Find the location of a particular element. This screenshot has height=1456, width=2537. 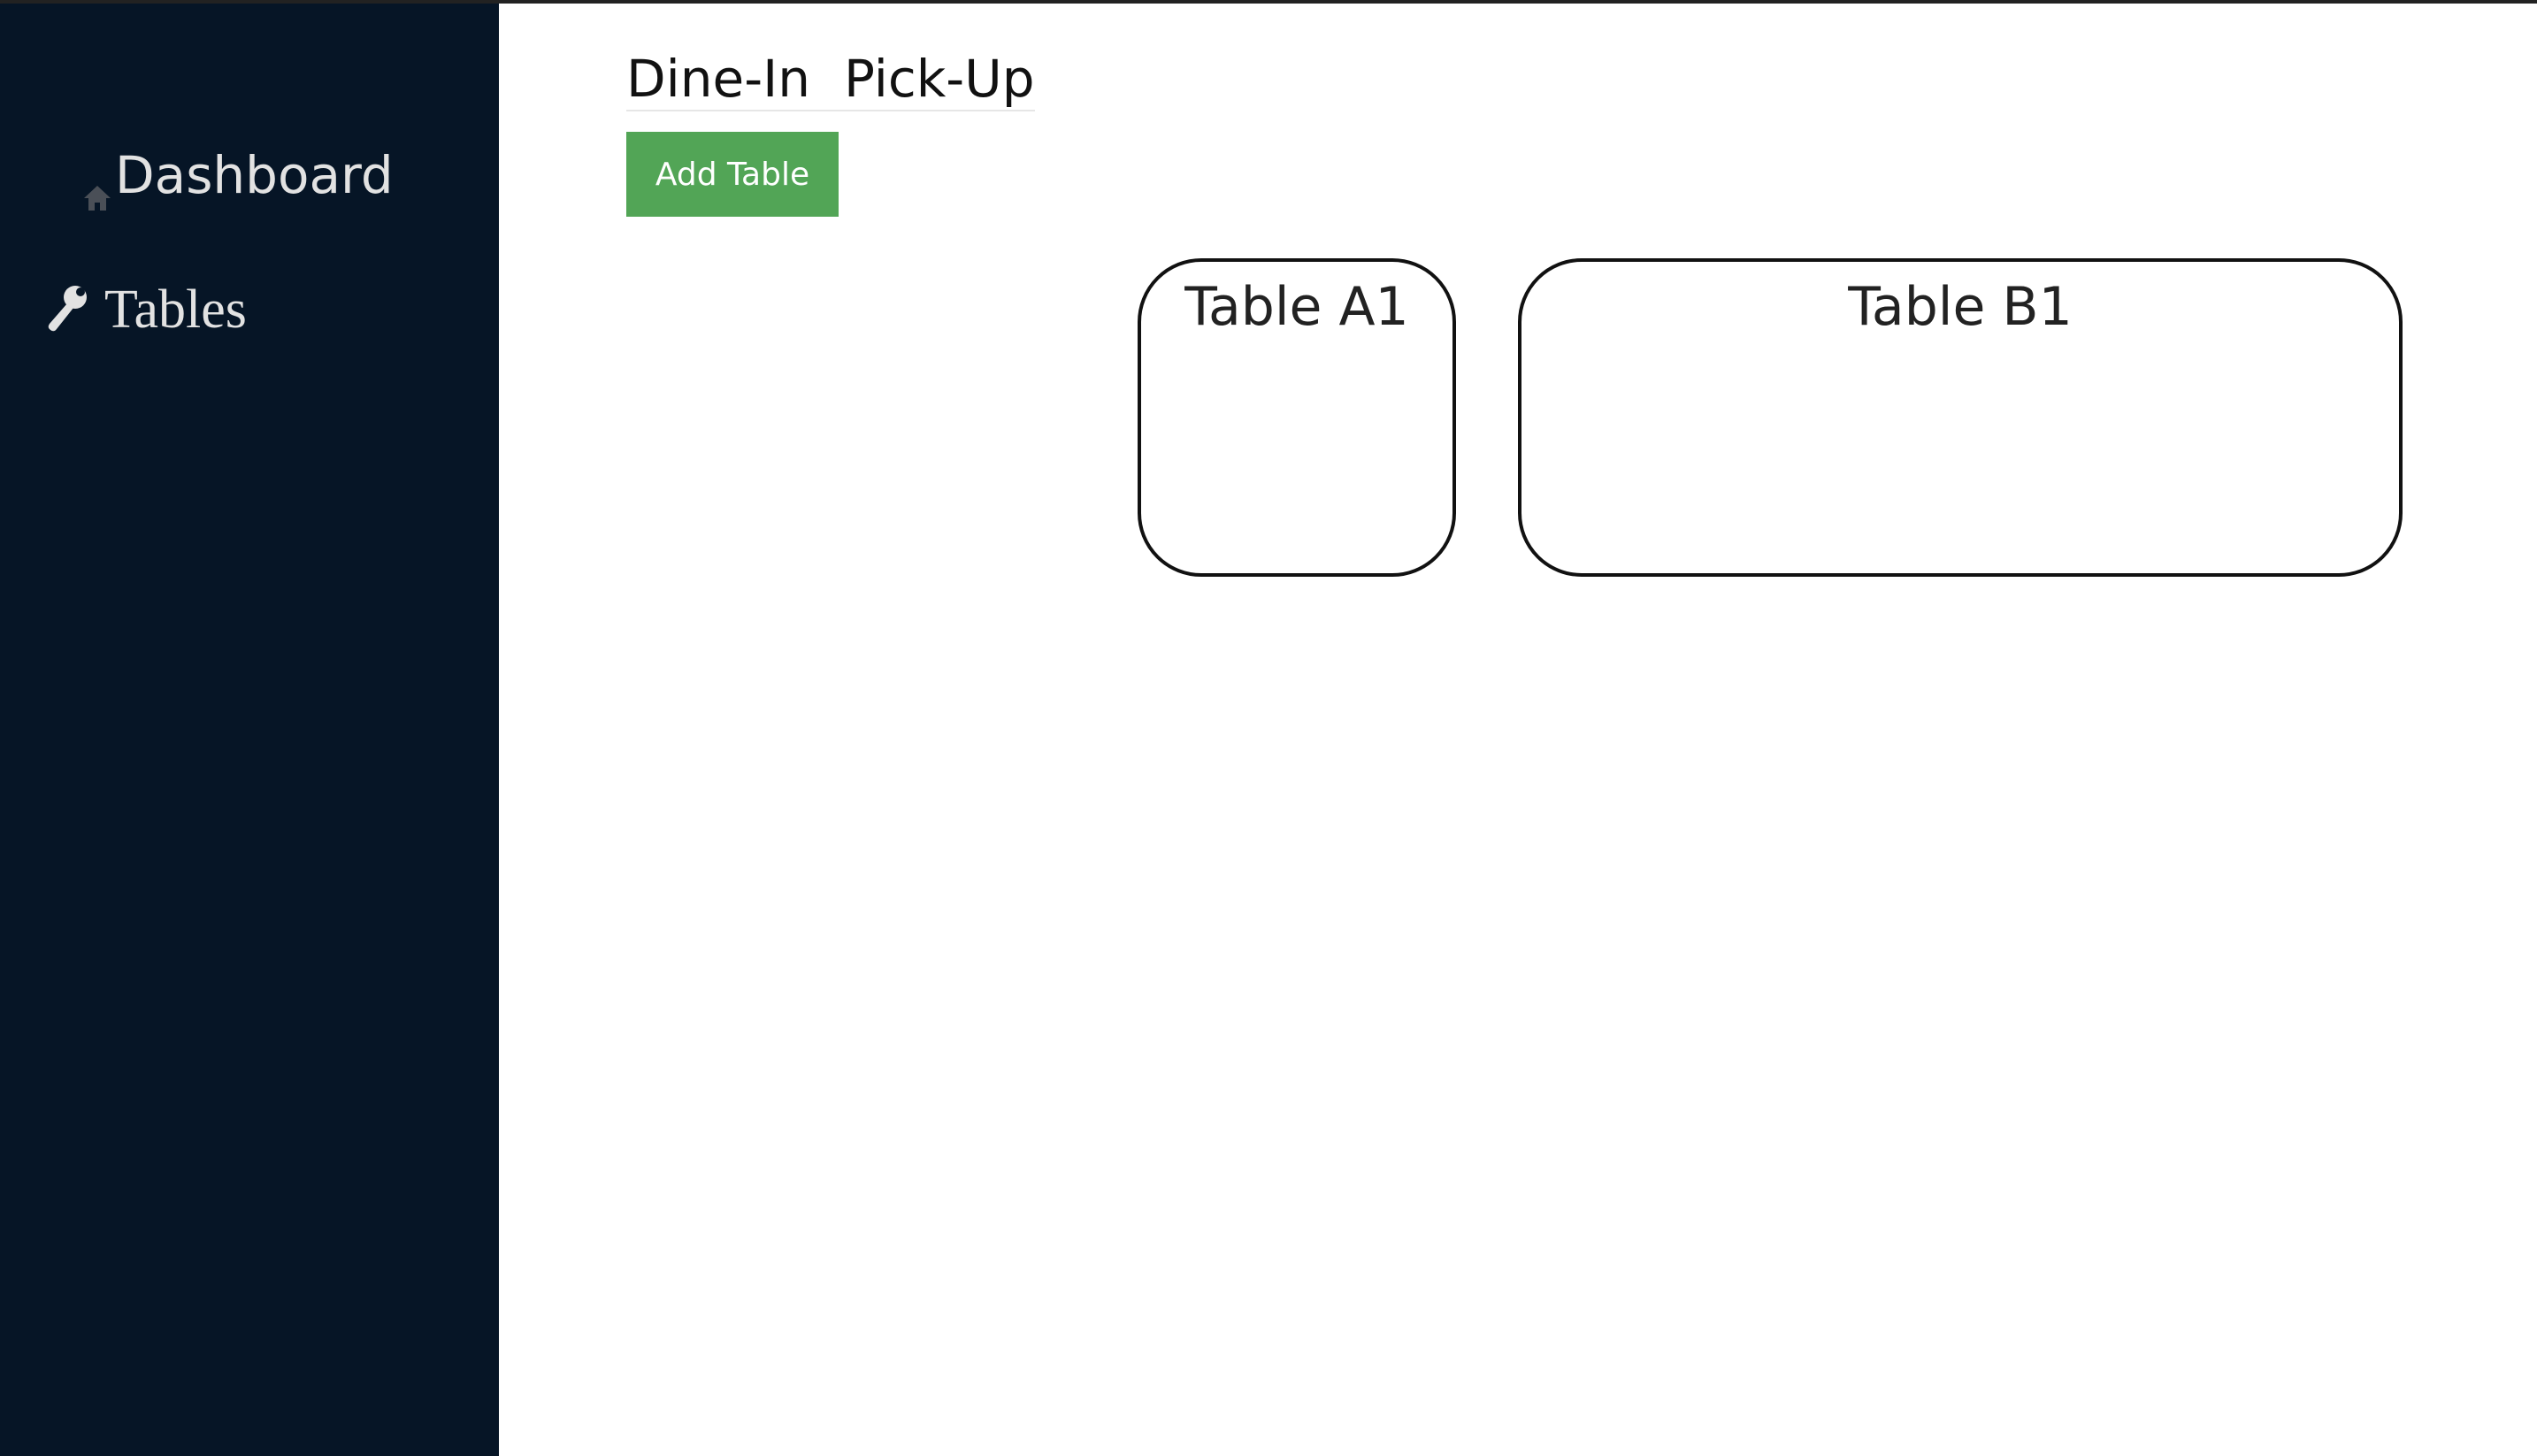

sidebar-item-tables: Tables is located at coordinates (145, 306).